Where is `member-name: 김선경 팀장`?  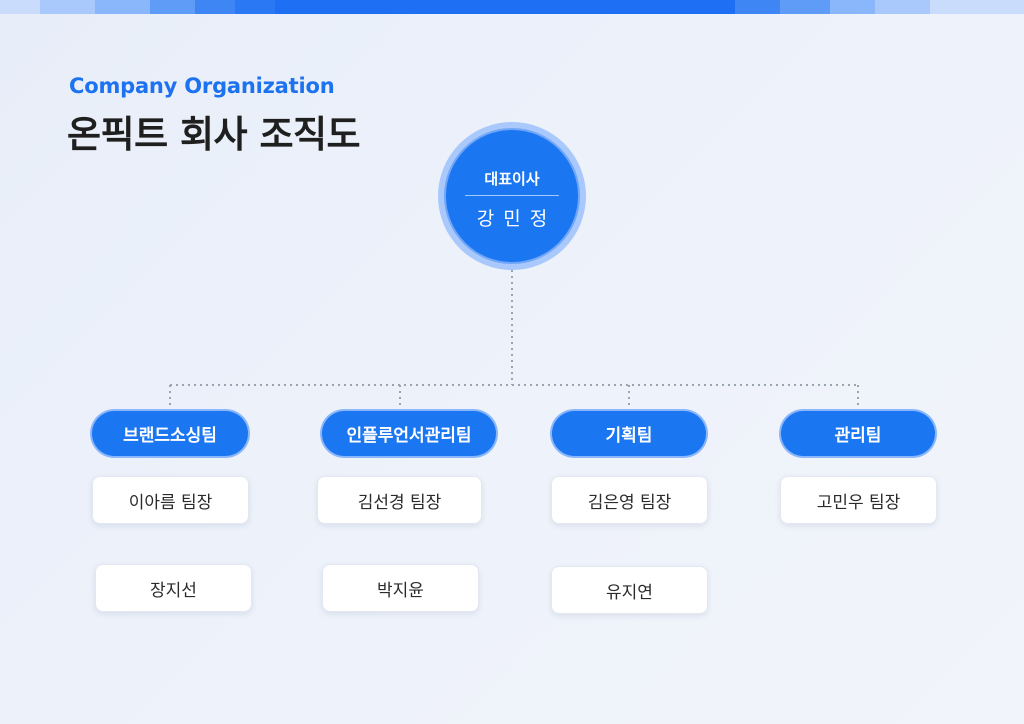 member-name: 김선경 팀장 is located at coordinates (399, 502).